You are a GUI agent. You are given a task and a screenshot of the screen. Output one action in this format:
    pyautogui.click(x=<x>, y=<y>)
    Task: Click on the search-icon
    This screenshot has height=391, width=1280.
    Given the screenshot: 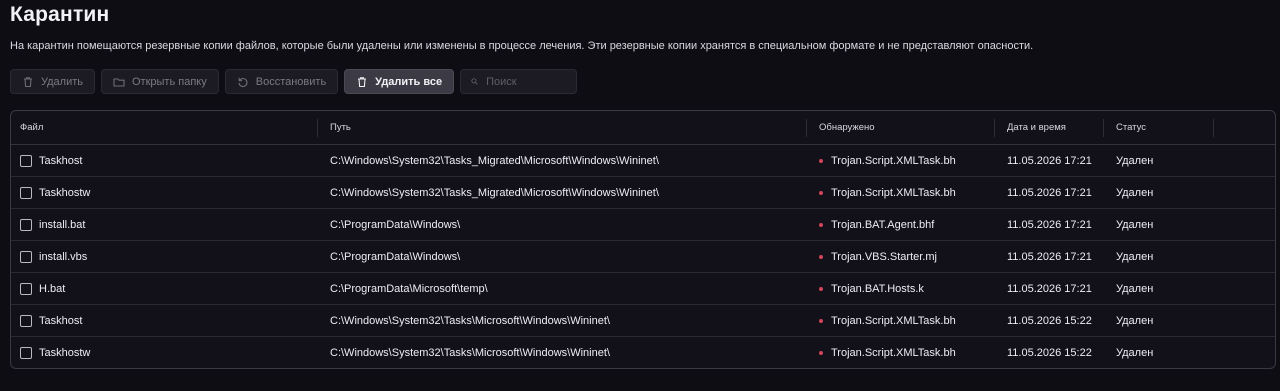 What is the action you would take?
    pyautogui.click(x=474, y=81)
    